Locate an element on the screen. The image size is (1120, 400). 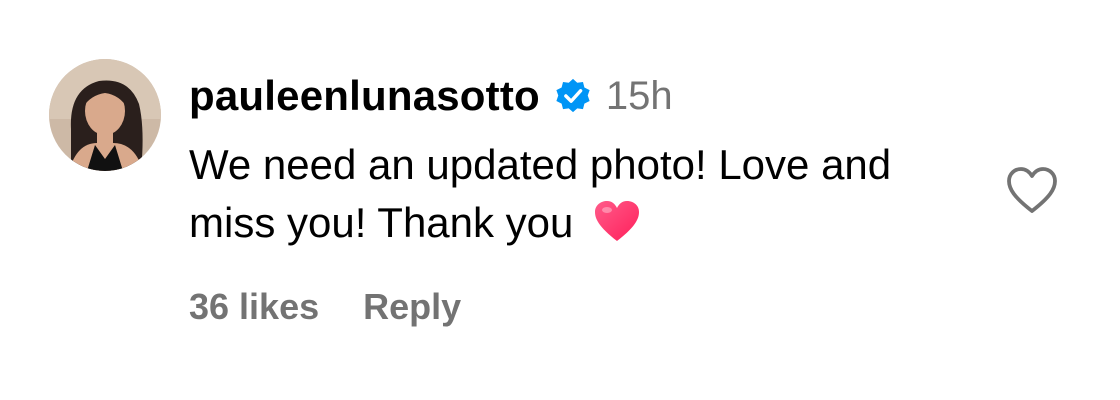
verified-badge-icon is located at coordinates (573, 96).